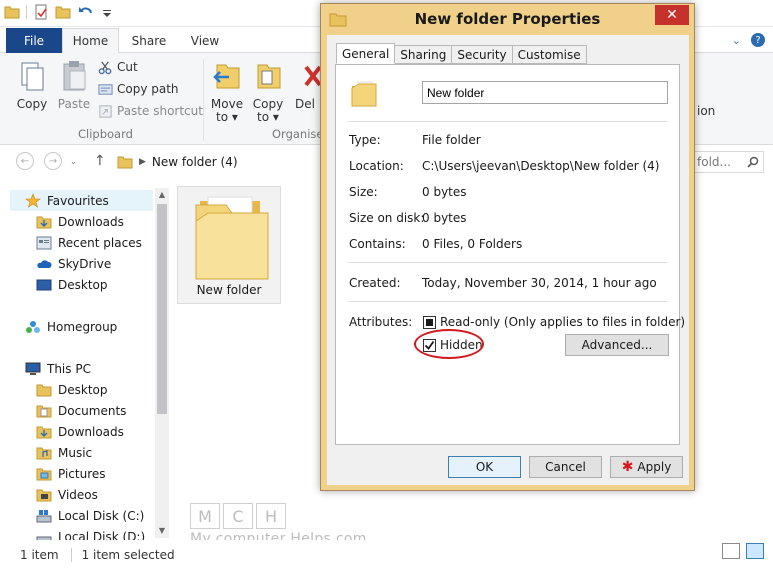 The height and width of the screenshot is (569, 773). What do you see at coordinates (268, 117) in the screenshot?
I see `copy-to-label-2: to ▾` at bounding box center [268, 117].